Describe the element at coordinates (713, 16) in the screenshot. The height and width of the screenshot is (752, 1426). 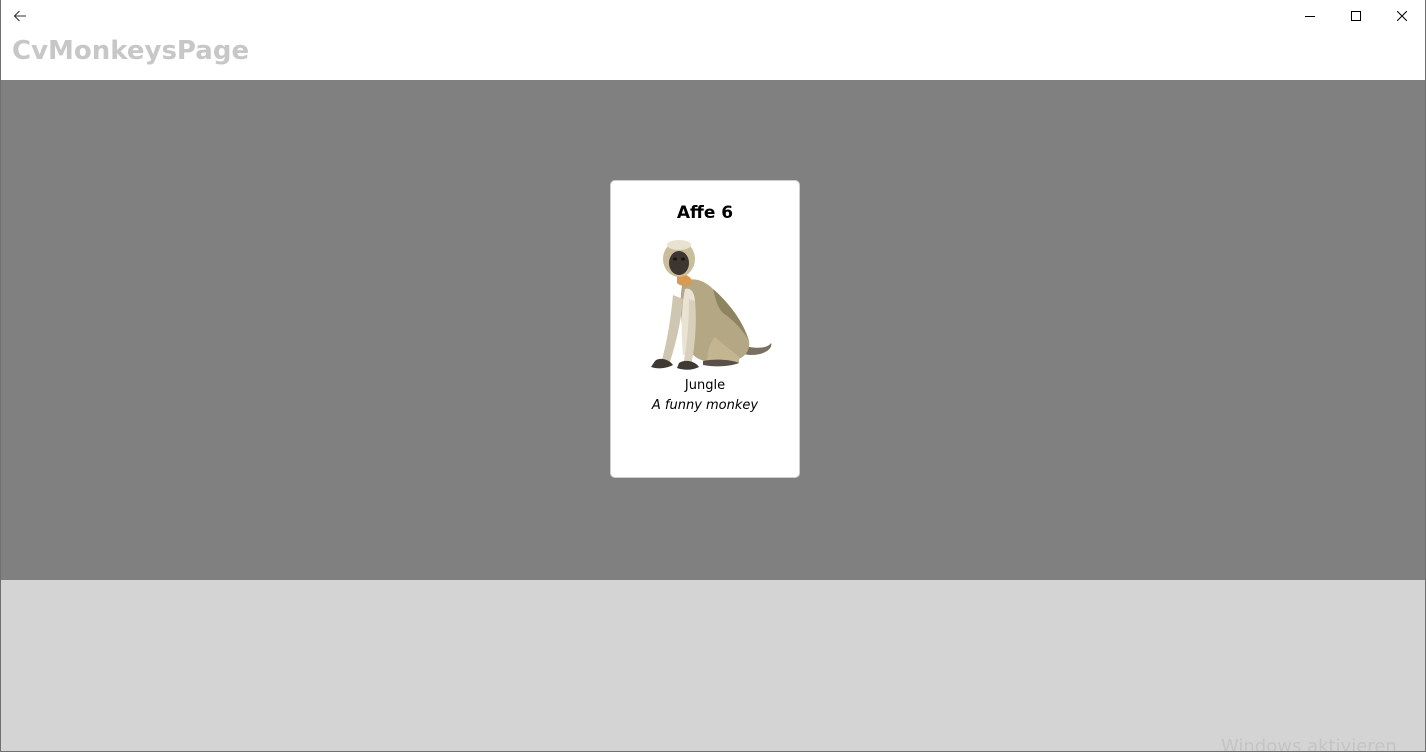
I see `title-bar` at that location.